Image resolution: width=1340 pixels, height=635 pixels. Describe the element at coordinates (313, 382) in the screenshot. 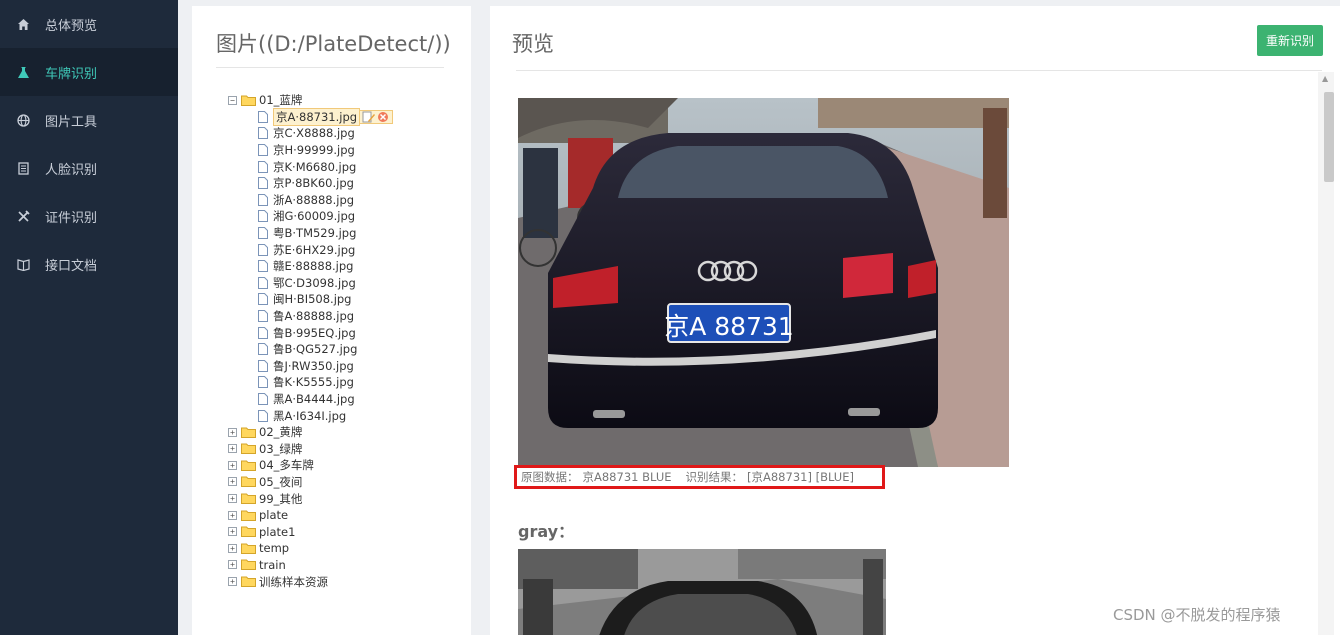

I see `file-label: 鲁K·K5555.jpg` at that location.